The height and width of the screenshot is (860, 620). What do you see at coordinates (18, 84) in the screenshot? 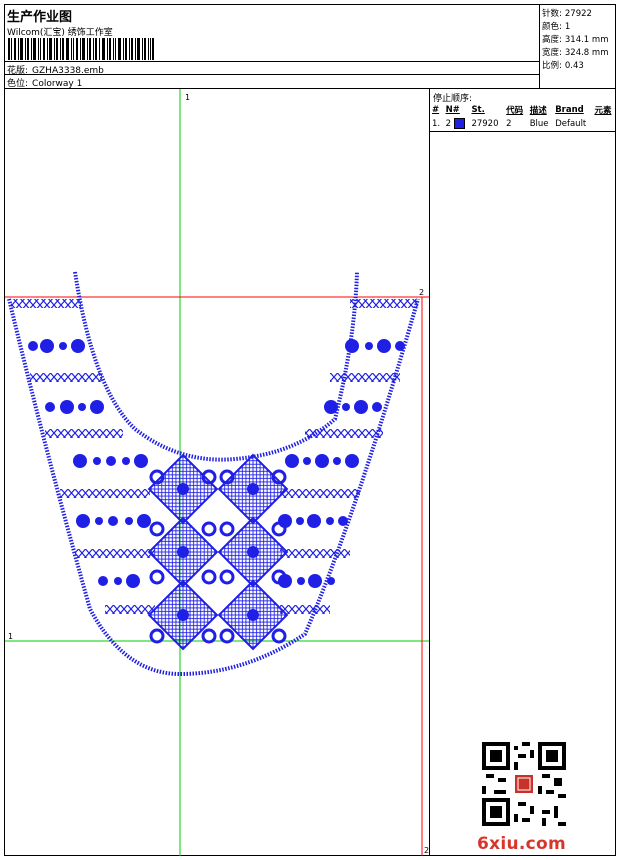
I see `colorway-label: 色位:` at bounding box center [18, 84].